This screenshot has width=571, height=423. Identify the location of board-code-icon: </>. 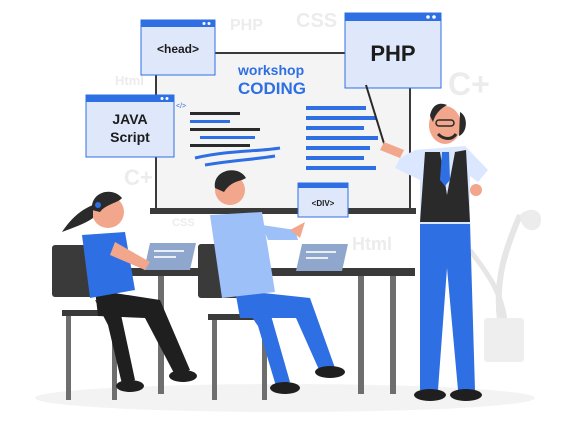
(181, 106).